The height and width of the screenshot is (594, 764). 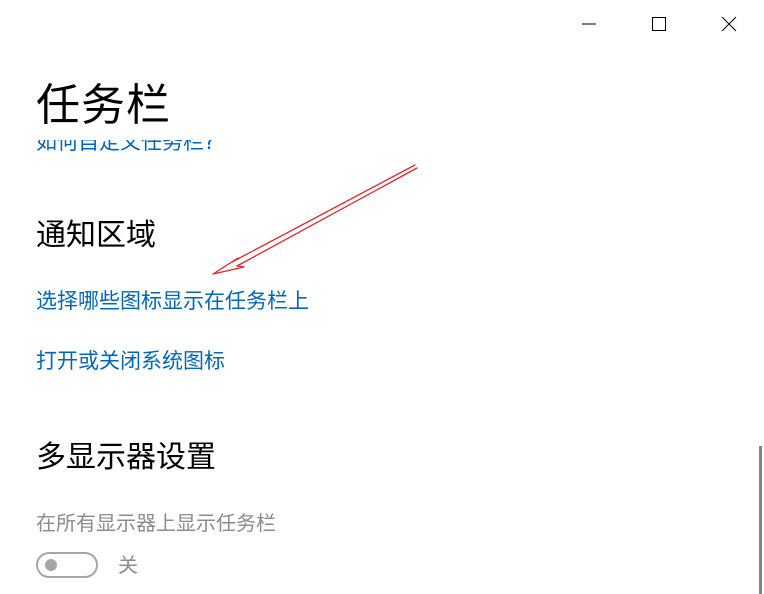 What do you see at coordinates (103, 105) in the screenshot?
I see `page-title: 任务栏` at bounding box center [103, 105].